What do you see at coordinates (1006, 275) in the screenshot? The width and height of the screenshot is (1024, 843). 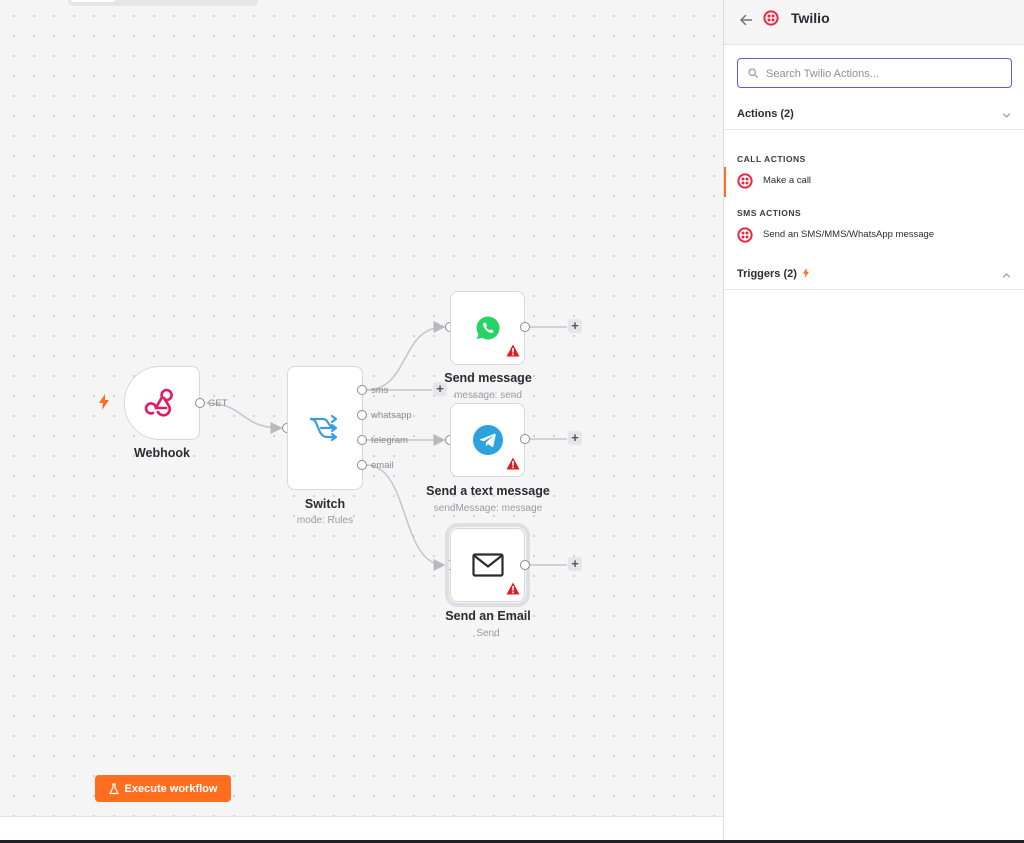 I see `chevron-up-icon` at bounding box center [1006, 275].